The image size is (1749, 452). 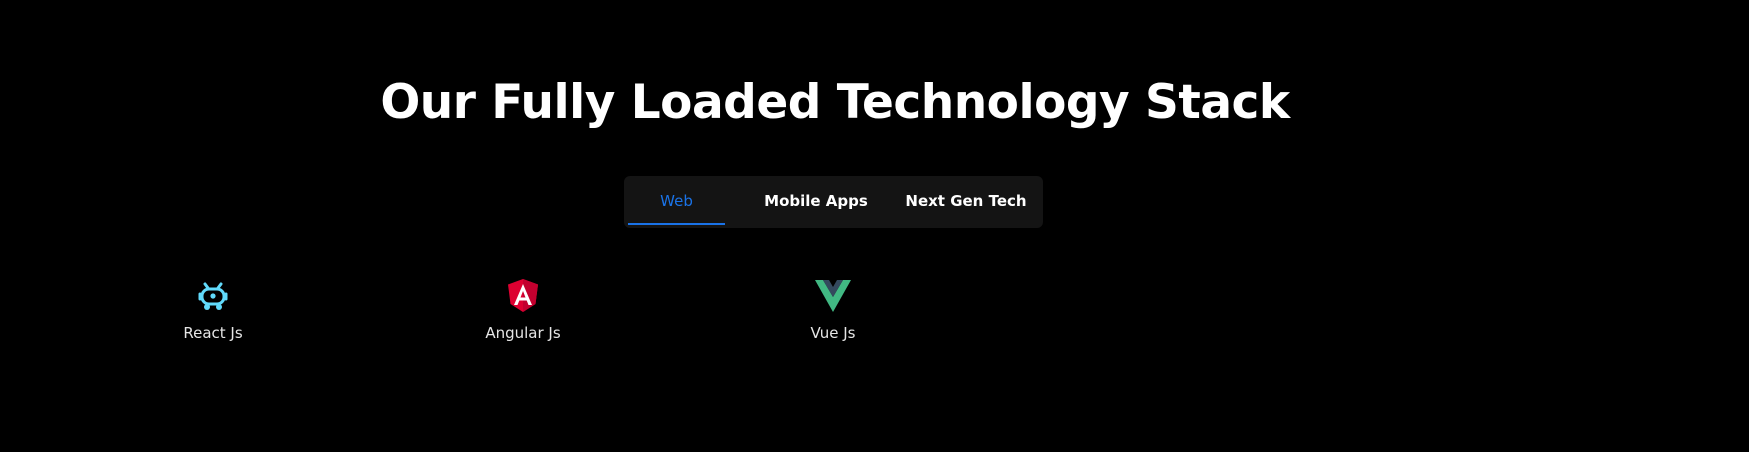 I want to click on tech-item-vue: Vue Js, so click(x=833, y=309).